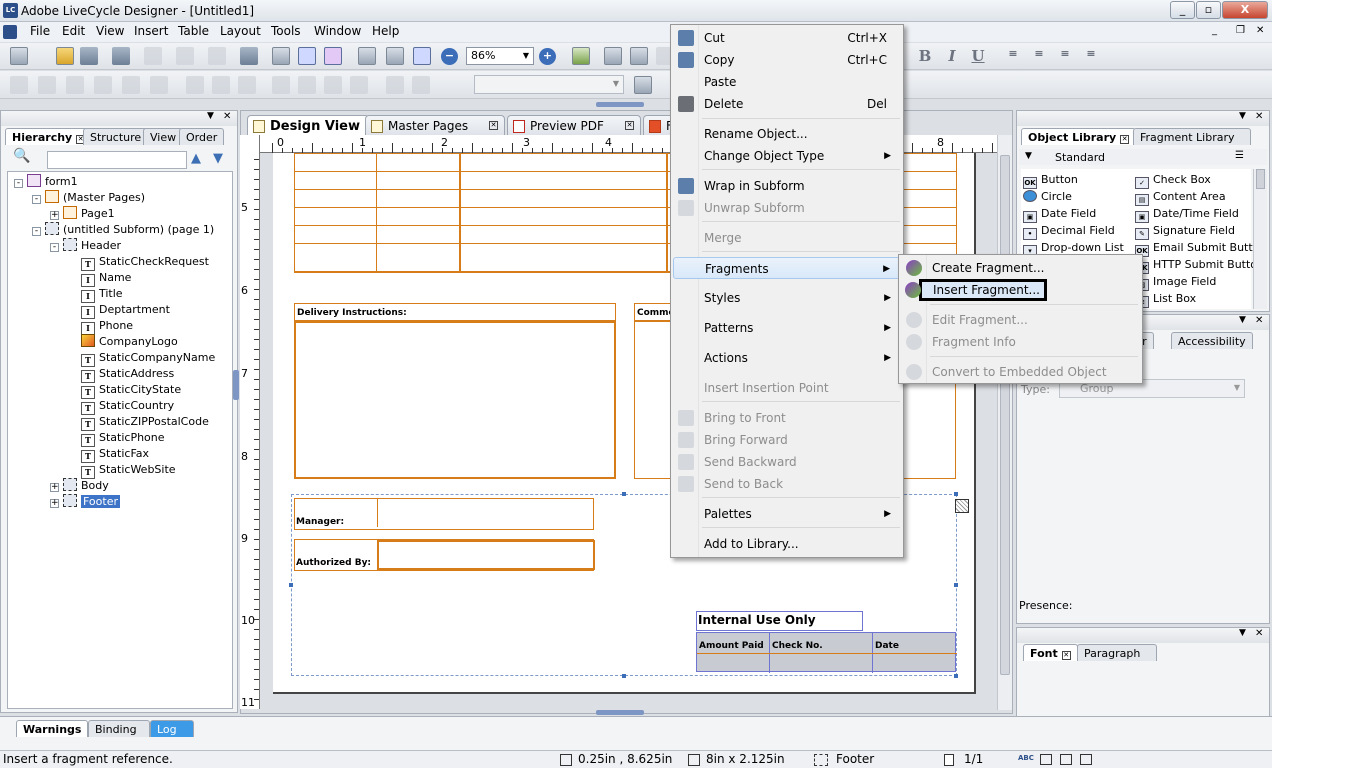 Image resolution: width=1366 pixels, height=768 pixels. I want to click on search-icon: 🔍, so click(21, 156).